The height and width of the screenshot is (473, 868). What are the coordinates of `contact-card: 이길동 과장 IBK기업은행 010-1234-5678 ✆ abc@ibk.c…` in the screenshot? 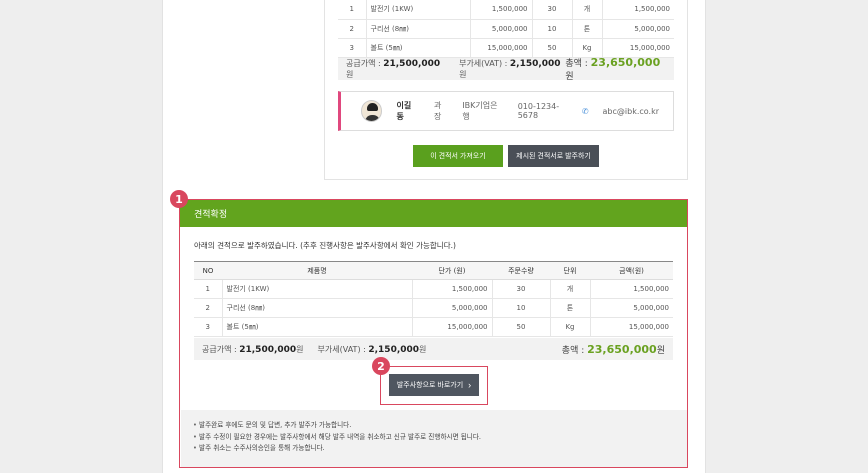 It's located at (506, 111).